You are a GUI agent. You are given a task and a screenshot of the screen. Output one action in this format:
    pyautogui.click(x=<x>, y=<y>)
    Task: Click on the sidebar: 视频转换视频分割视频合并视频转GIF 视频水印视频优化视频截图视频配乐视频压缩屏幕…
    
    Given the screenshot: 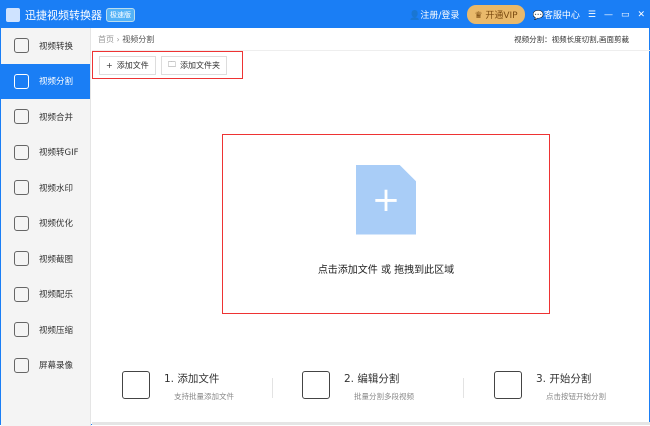 What is the action you would take?
    pyautogui.click(x=46, y=227)
    